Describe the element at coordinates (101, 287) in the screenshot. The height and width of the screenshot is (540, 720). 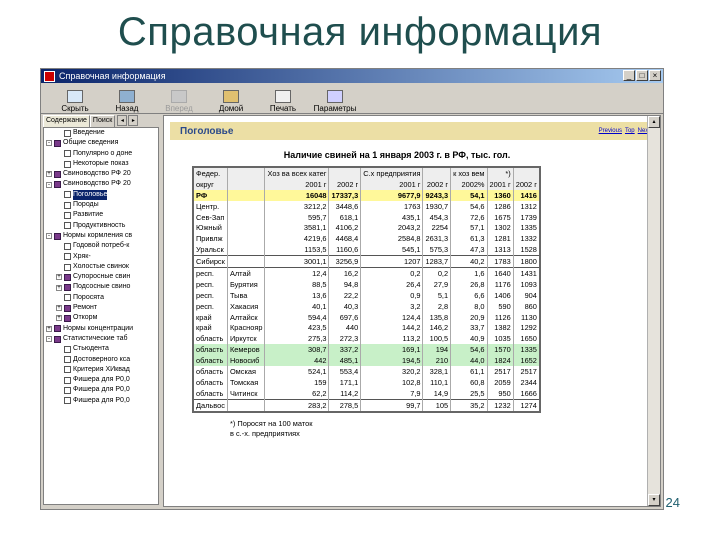
I see `tree-item: + Подсосные свино` at that location.